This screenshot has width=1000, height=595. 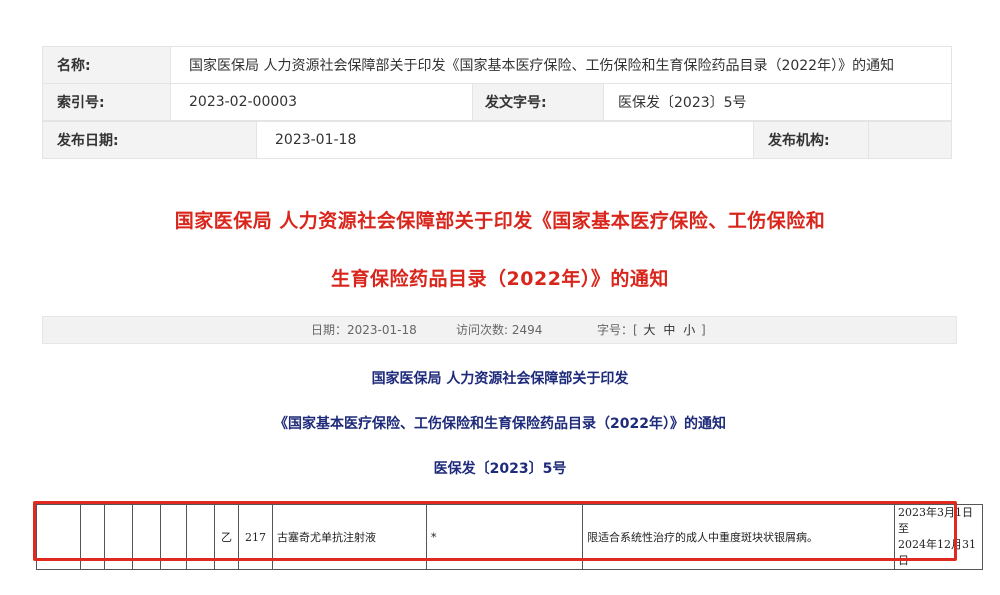 What do you see at coordinates (500, 279) in the screenshot?
I see `page-title-line-2: 生育保险药品目录（2022年）》的通知` at bounding box center [500, 279].